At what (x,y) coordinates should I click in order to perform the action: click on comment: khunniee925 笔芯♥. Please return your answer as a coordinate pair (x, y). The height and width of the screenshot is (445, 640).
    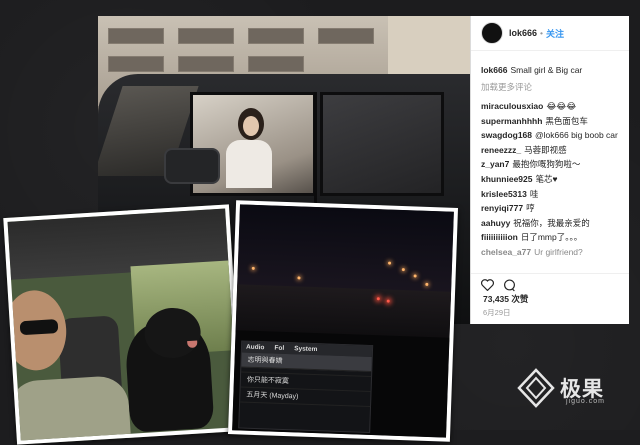
    Looking at the image, I should click on (550, 179).